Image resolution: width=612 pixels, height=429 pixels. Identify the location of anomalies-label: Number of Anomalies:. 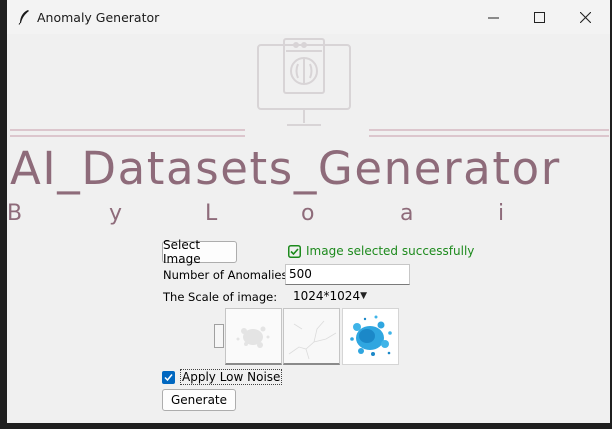
(227, 275).